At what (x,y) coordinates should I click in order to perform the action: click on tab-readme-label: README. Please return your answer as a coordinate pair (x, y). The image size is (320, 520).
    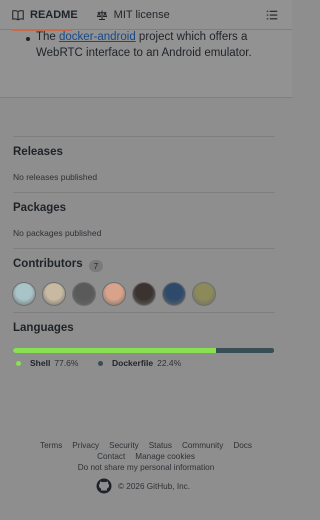
    Looking at the image, I should click on (54, 14).